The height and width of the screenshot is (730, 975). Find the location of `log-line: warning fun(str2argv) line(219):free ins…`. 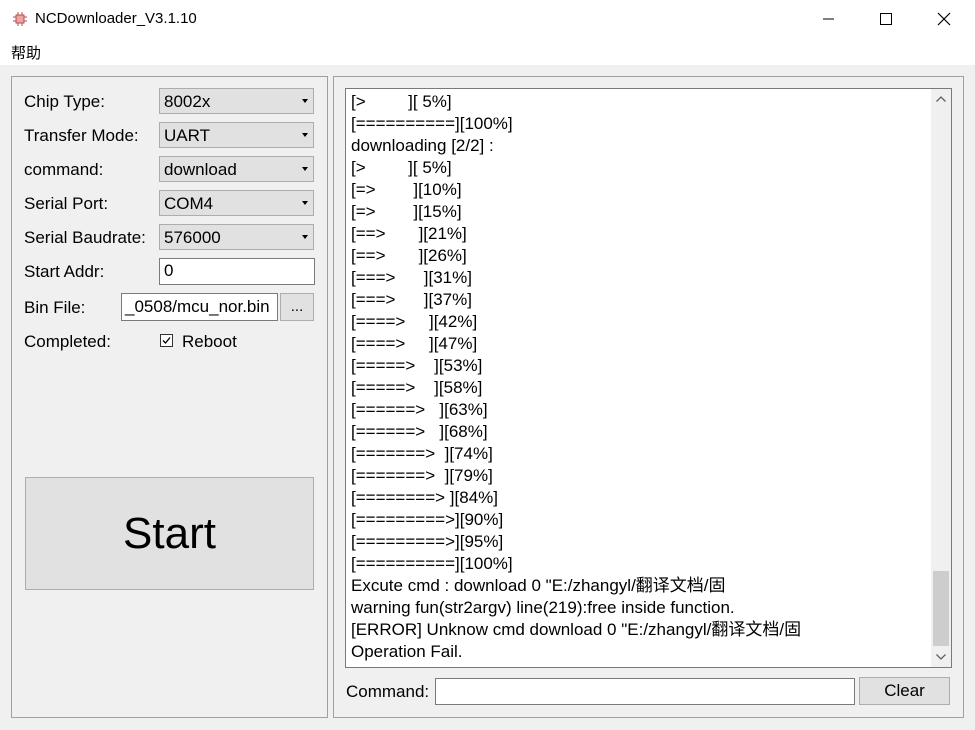

log-line: warning fun(str2argv) line(219):free ins… is located at coordinates (543, 607).